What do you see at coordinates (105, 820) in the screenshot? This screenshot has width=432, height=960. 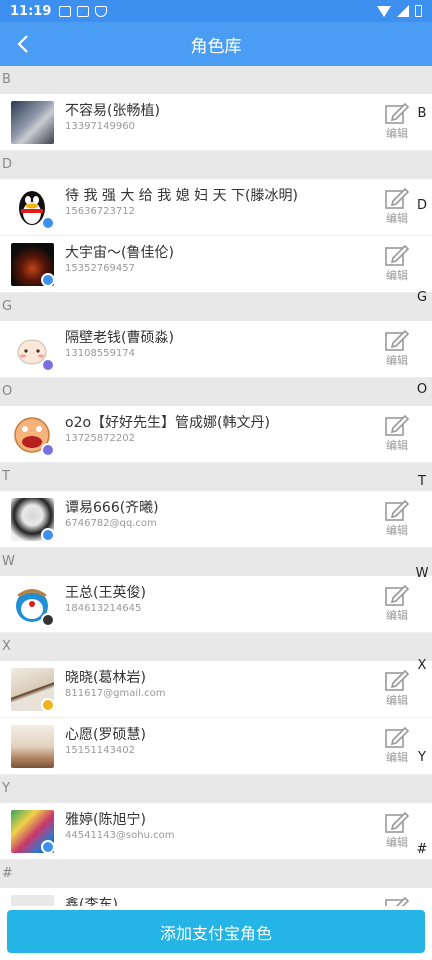 I see `role-name: 雅婷(陈旭宁)` at bounding box center [105, 820].